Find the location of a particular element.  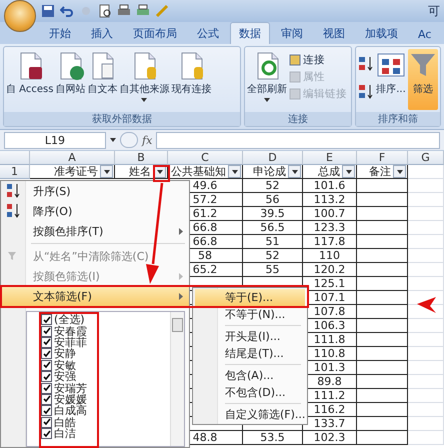

name-box: L19 is located at coordinates (55, 140).